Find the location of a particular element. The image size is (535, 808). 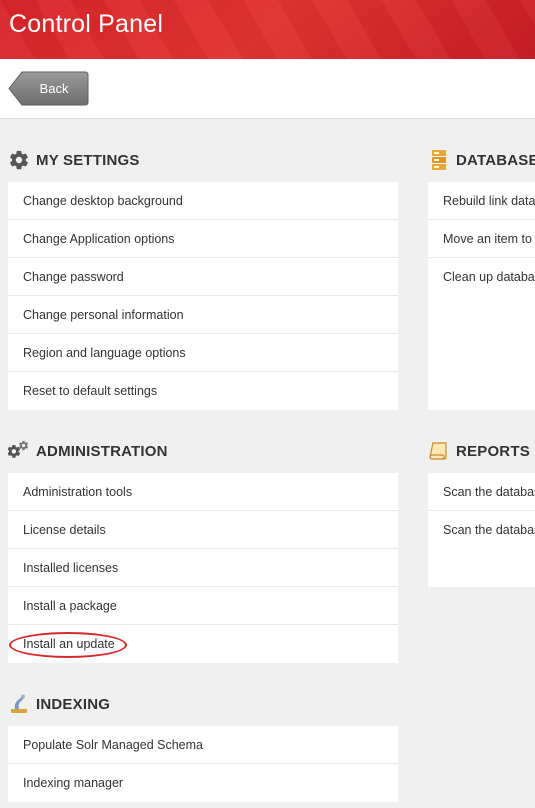

section-header-database: DATABASE is located at coordinates (481, 160).